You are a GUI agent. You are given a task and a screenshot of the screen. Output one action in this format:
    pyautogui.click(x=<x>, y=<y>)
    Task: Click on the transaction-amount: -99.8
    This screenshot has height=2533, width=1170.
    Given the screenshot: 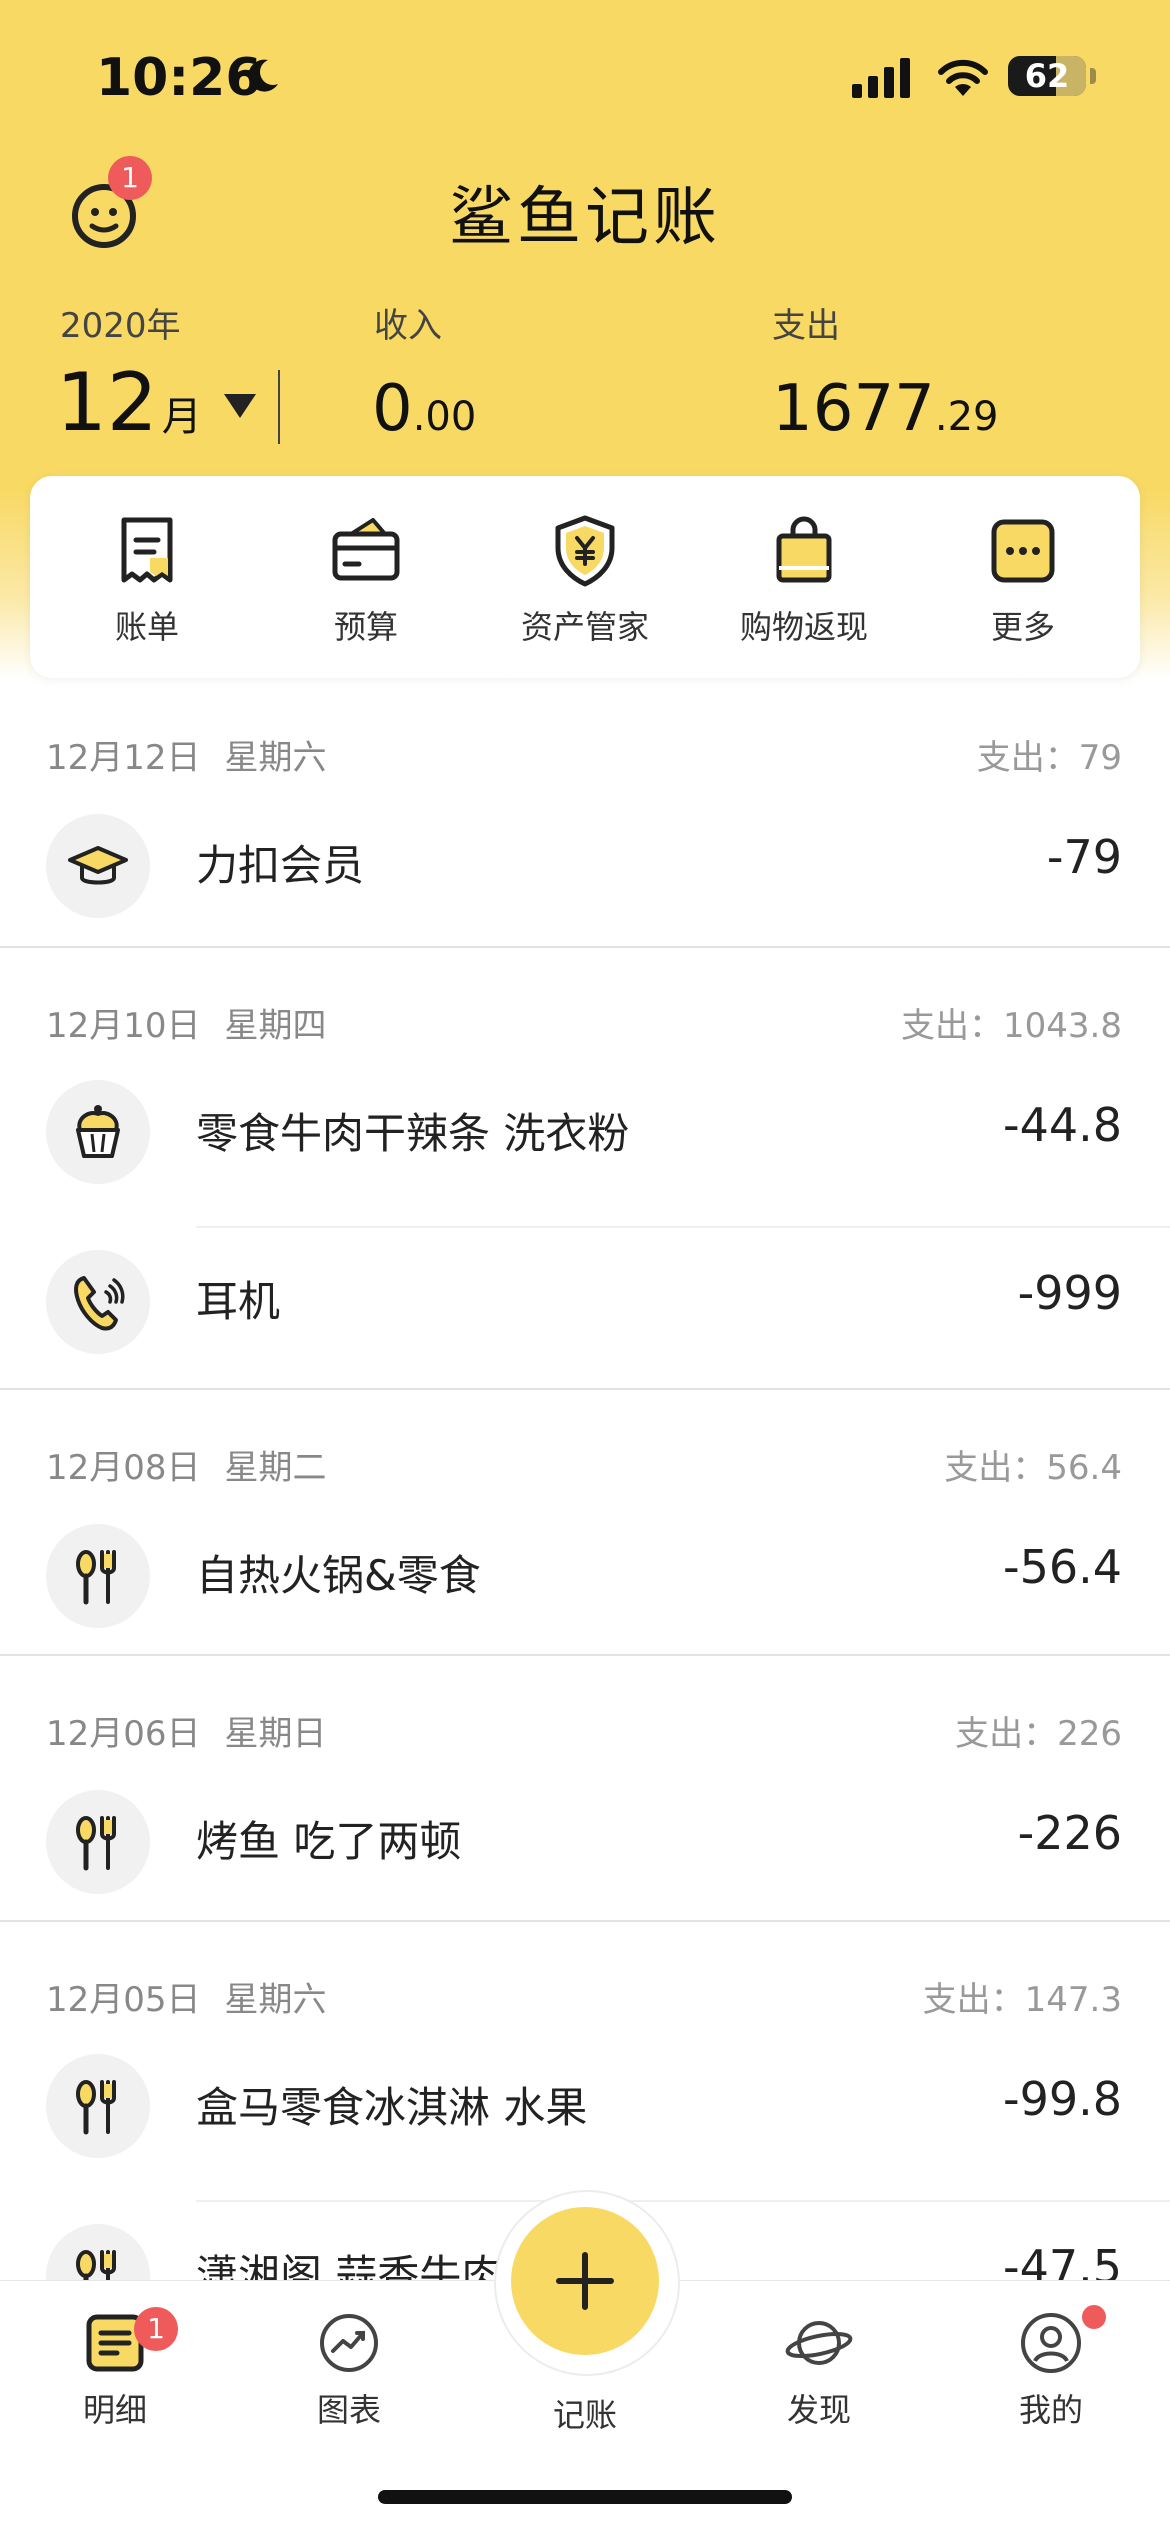 What is the action you would take?
    pyautogui.click(x=1062, y=2099)
    